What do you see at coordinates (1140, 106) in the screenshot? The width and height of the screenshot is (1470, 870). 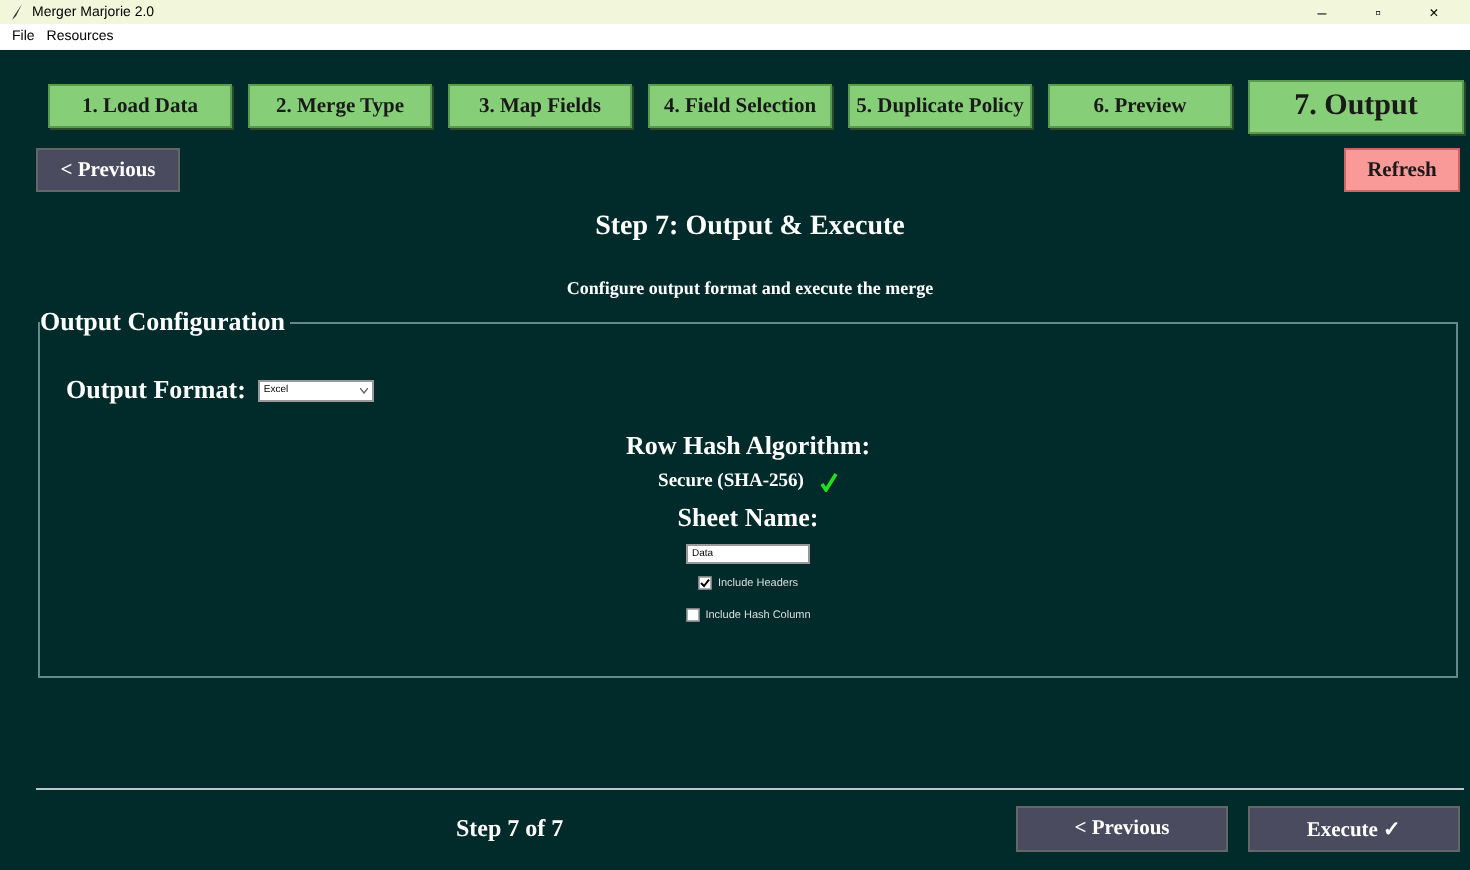 I see `step-tab: 6. Preview` at bounding box center [1140, 106].